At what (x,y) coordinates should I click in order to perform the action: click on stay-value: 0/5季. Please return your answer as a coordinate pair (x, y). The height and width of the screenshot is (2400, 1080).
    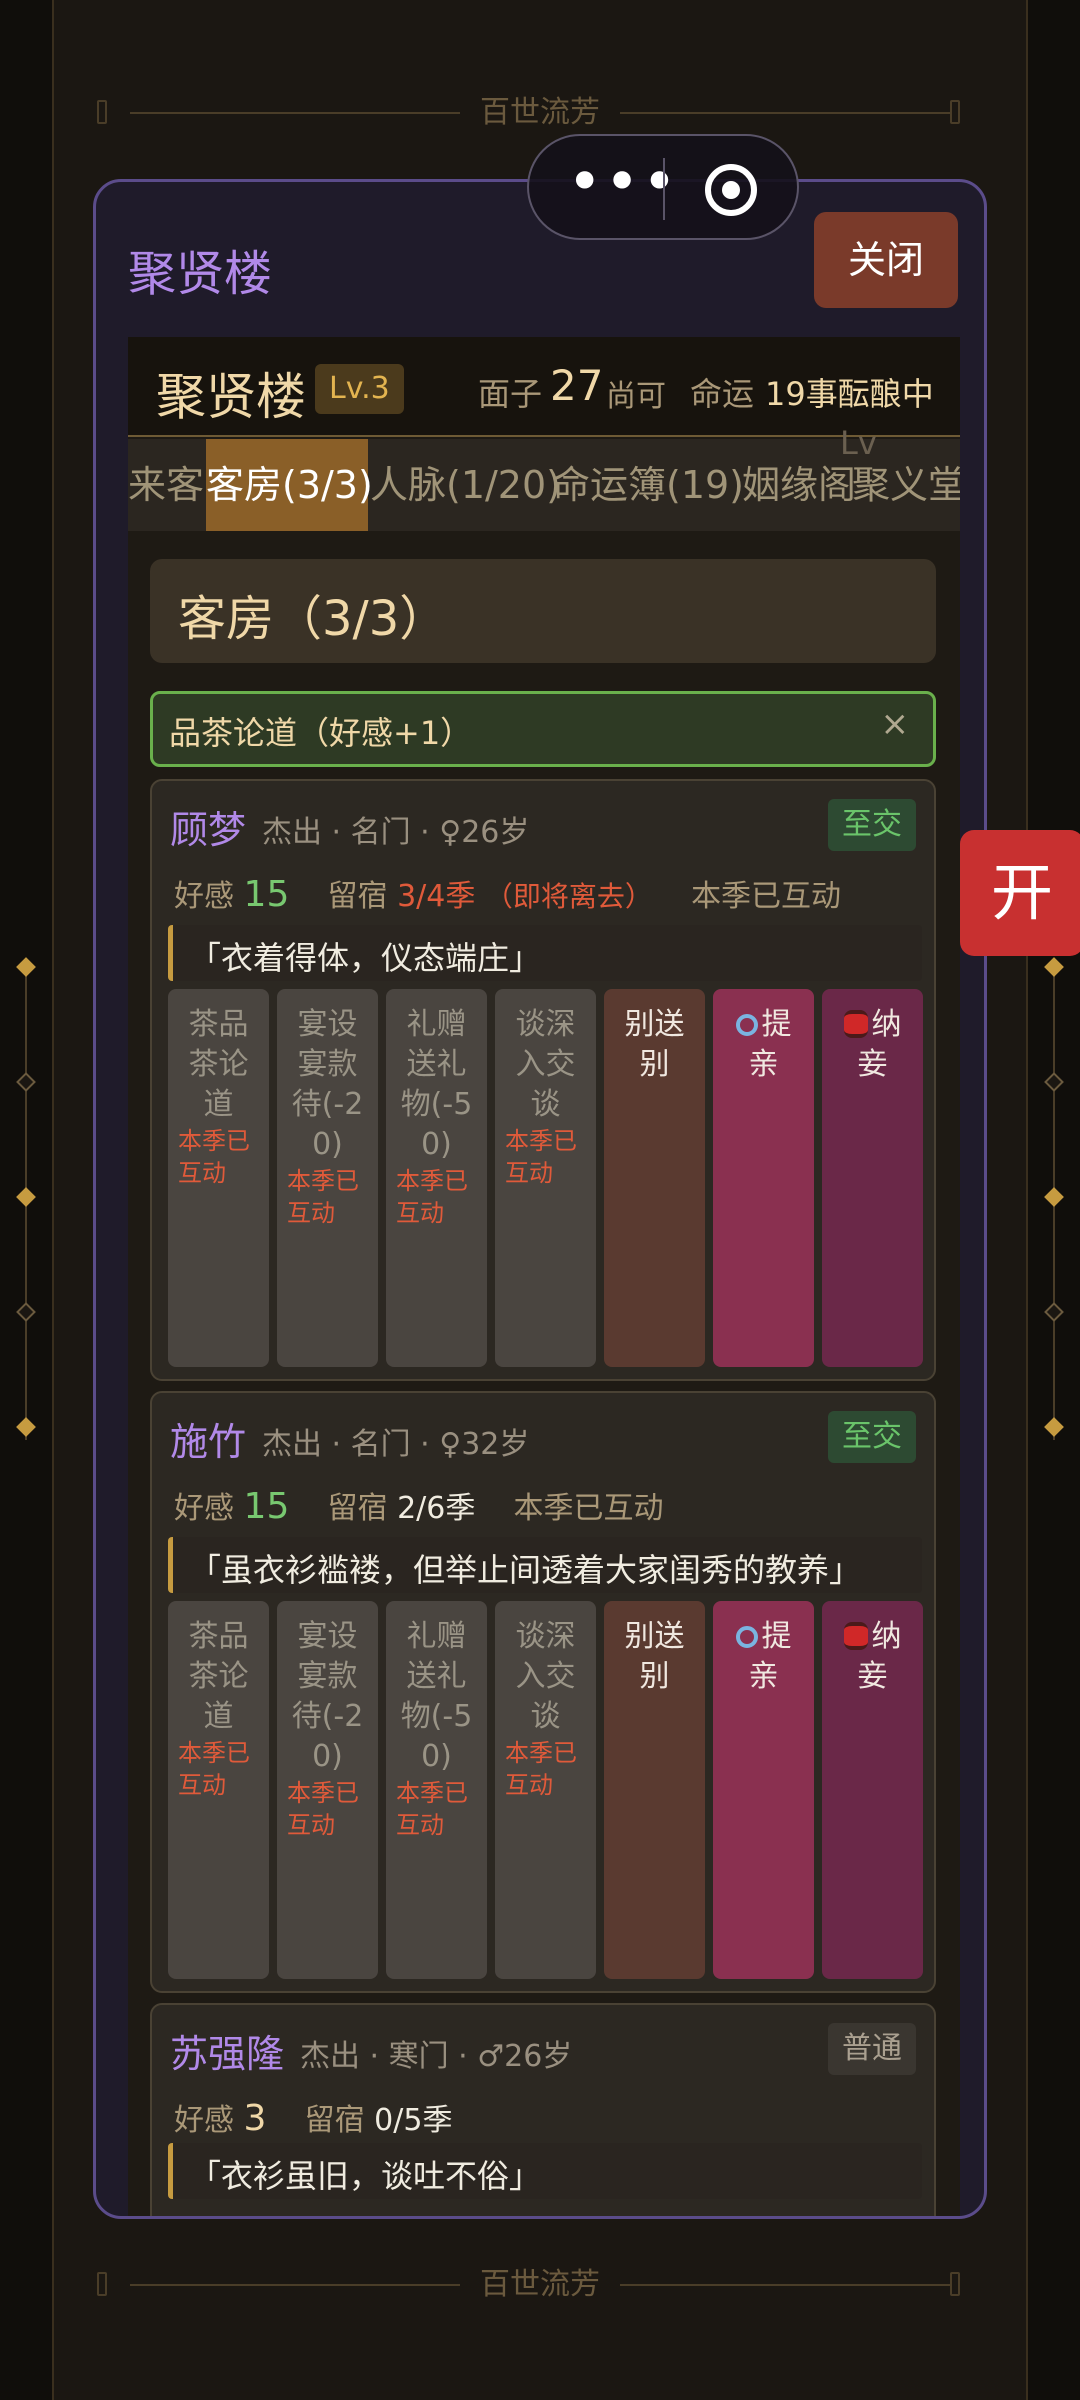
    Looking at the image, I should click on (413, 2120).